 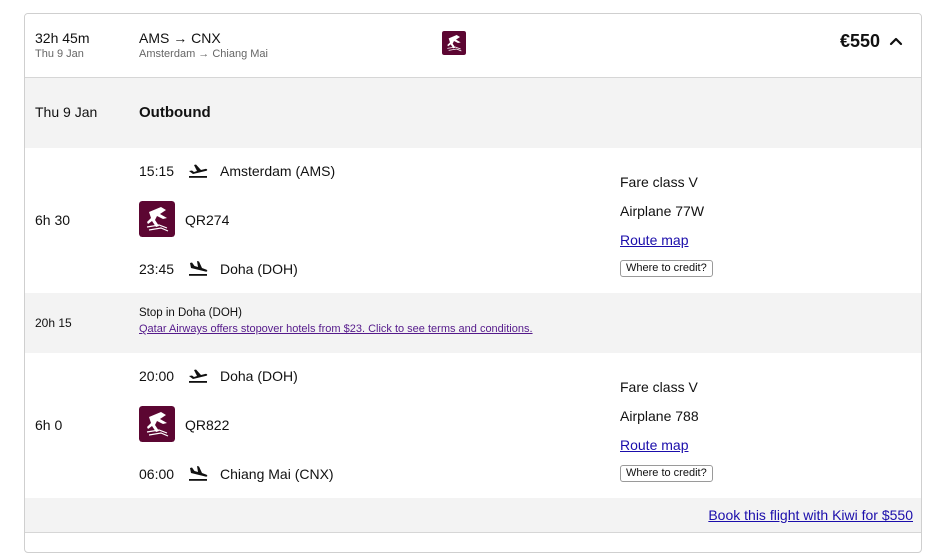 I want to click on outbound-header: Thu 9 Jan Outbound, so click(x=473, y=113).